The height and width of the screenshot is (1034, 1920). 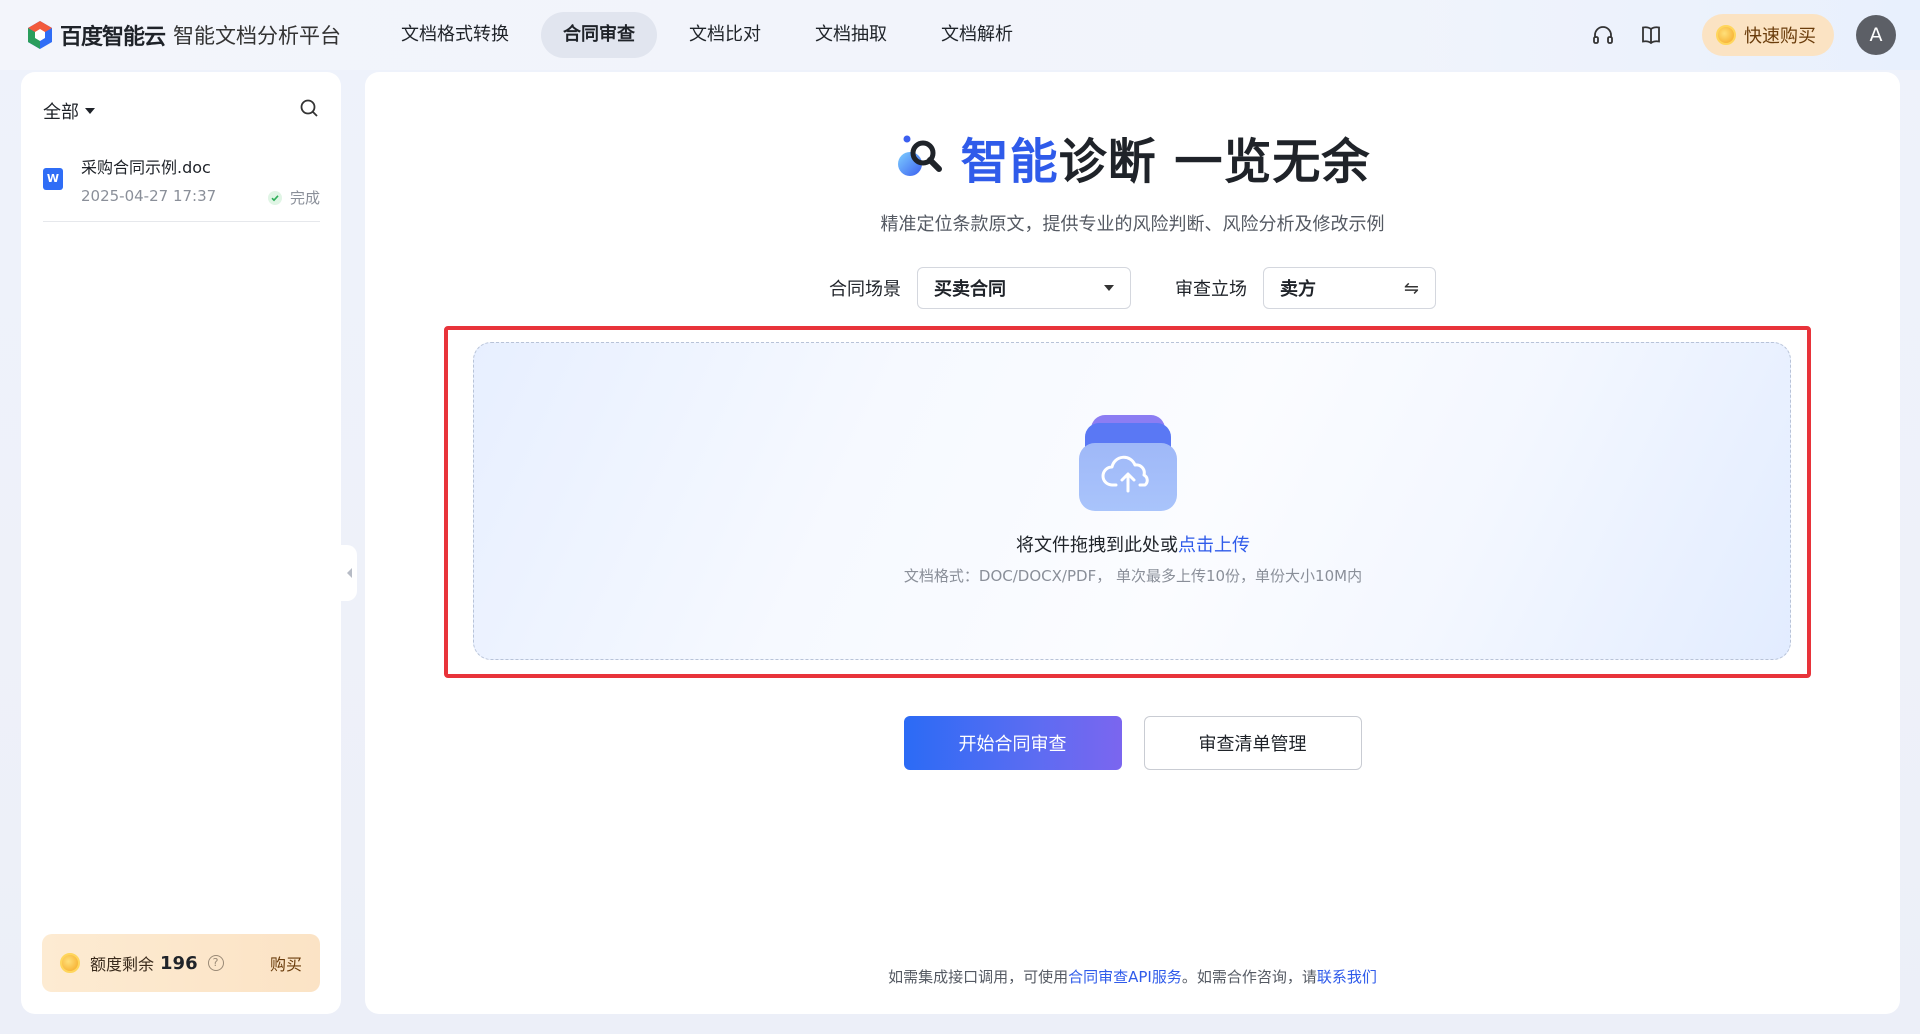 I want to click on main-nav: 文档格式转换 合同审查 文档比对 文档抽取 文档解析, so click(x=712, y=35).